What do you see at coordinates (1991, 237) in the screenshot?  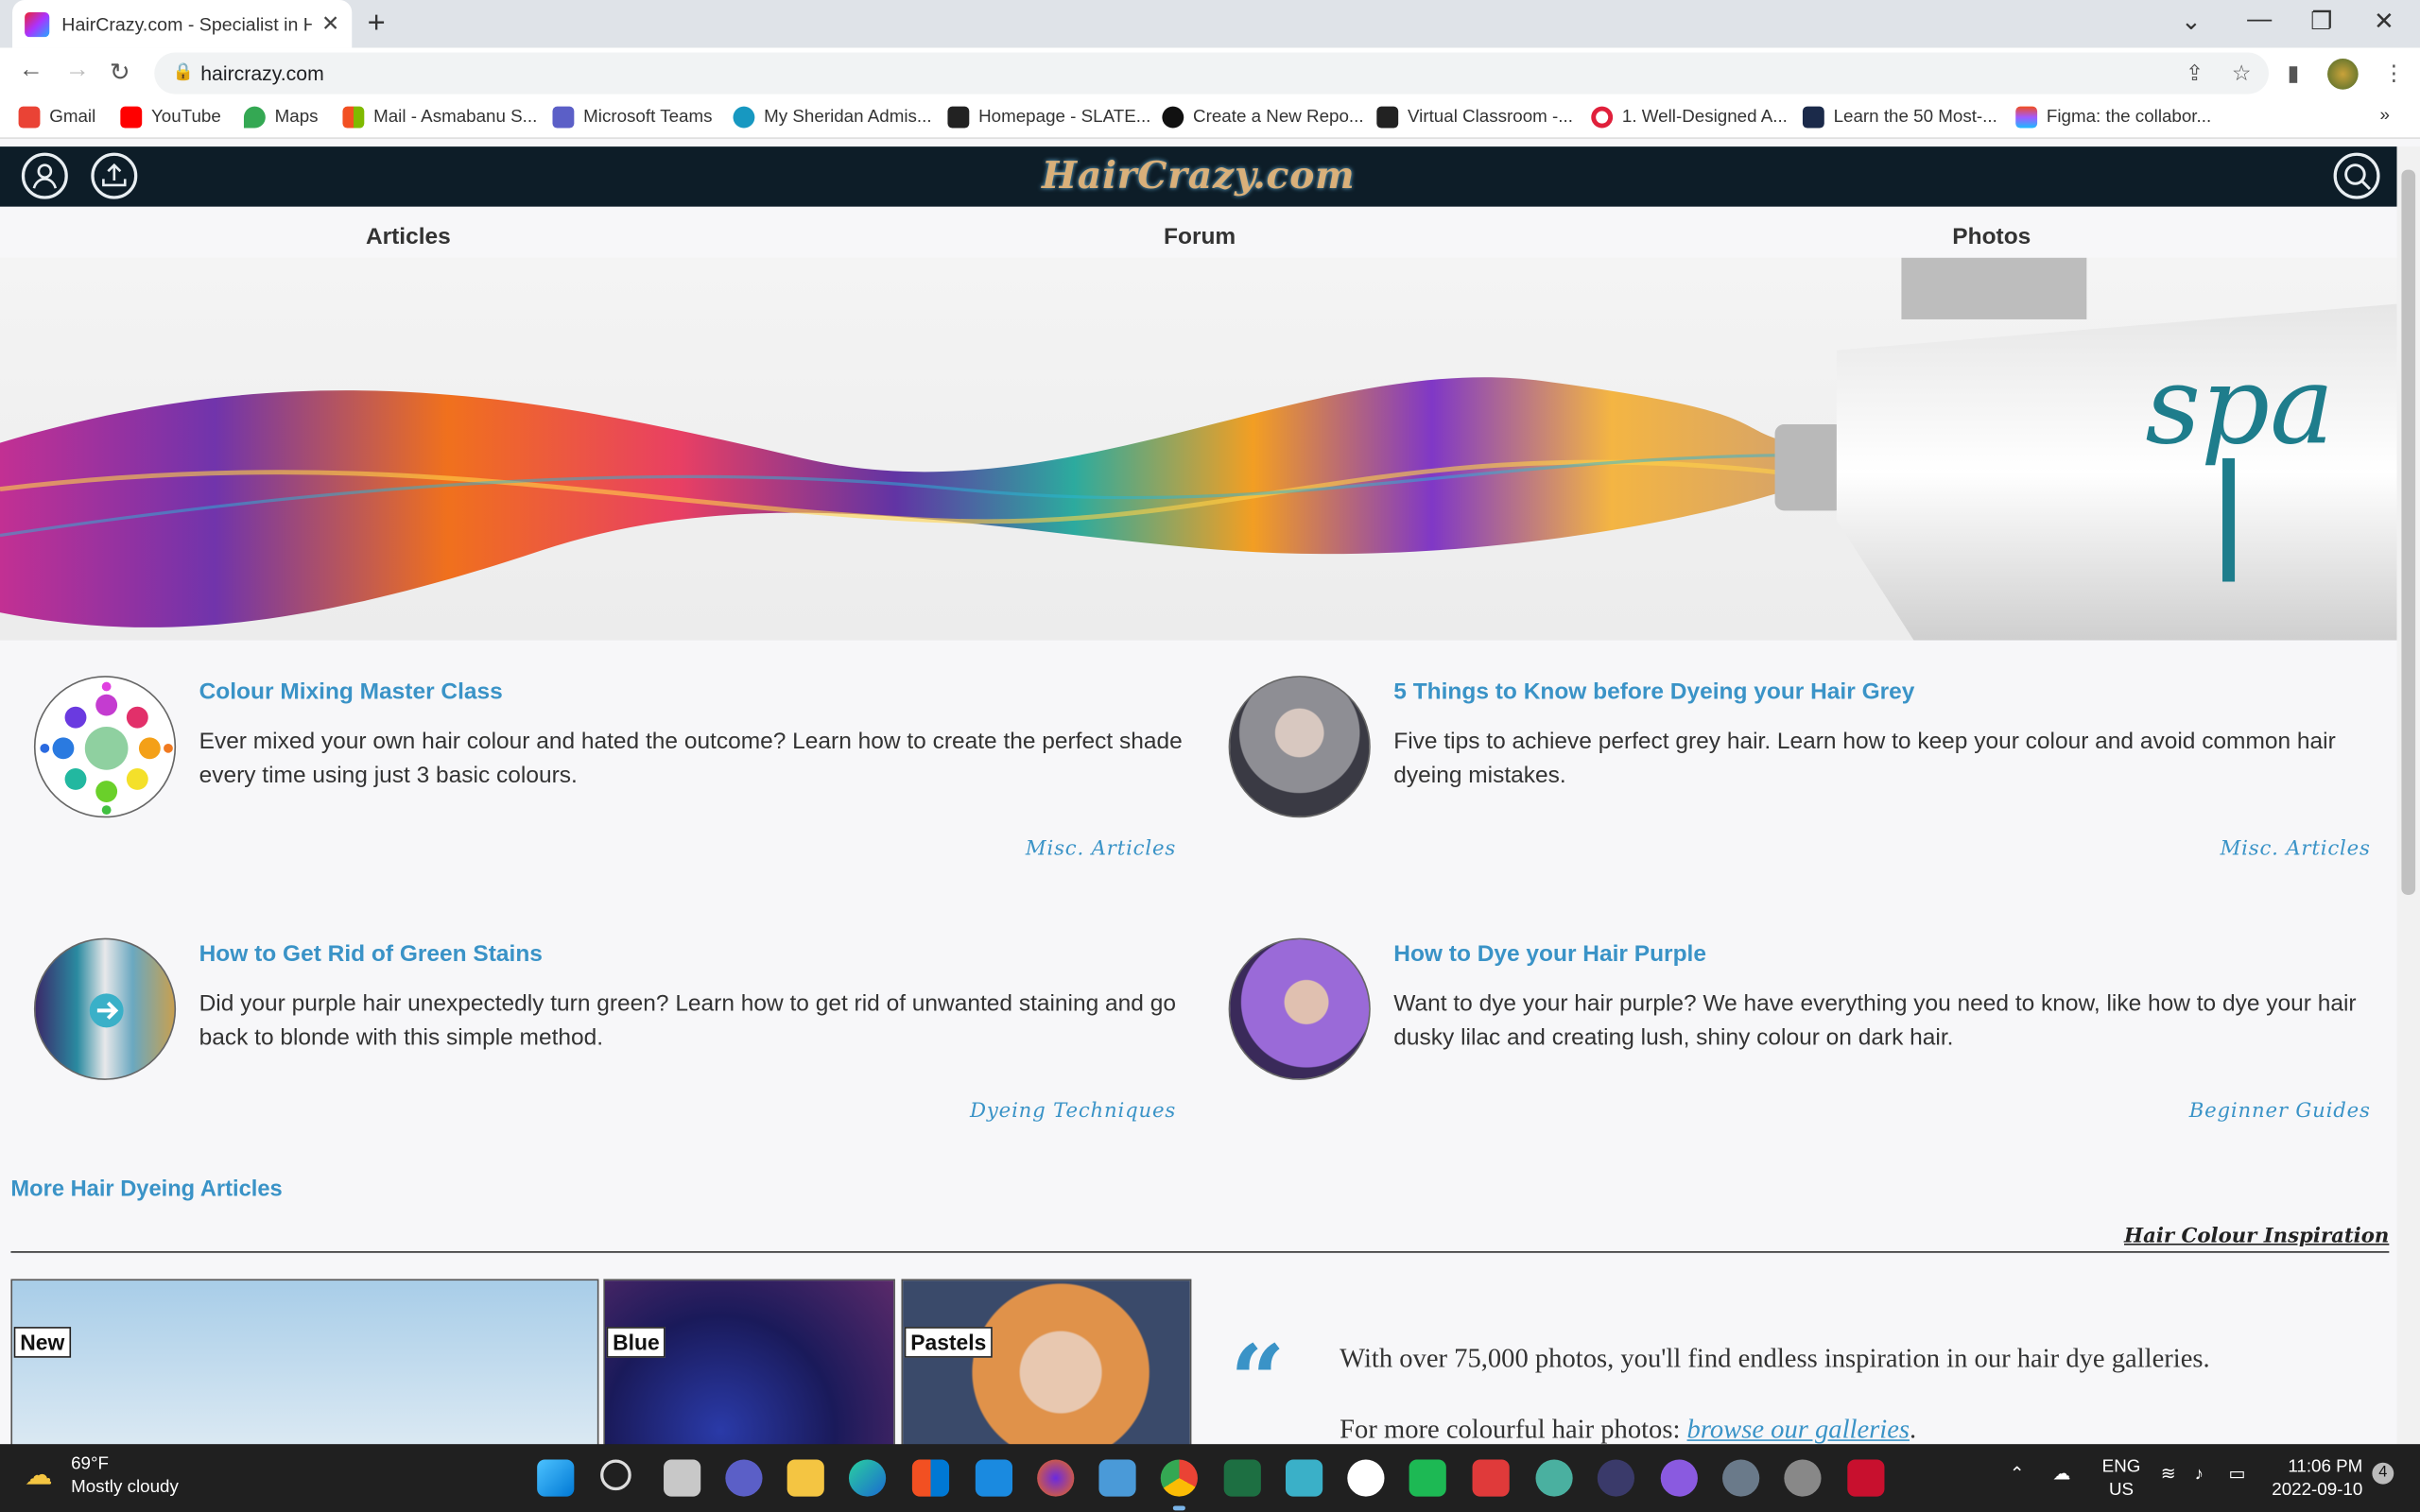 I see `nav-photos: Photos` at bounding box center [1991, 237].